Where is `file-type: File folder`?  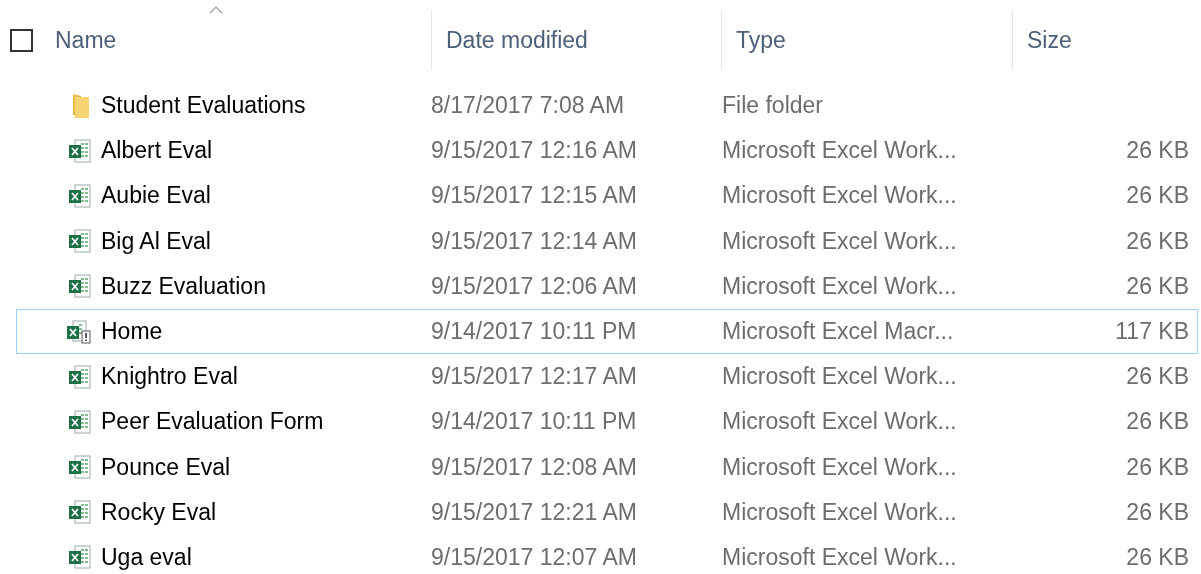 file-type: File folder is located at coordinates (773, 106).